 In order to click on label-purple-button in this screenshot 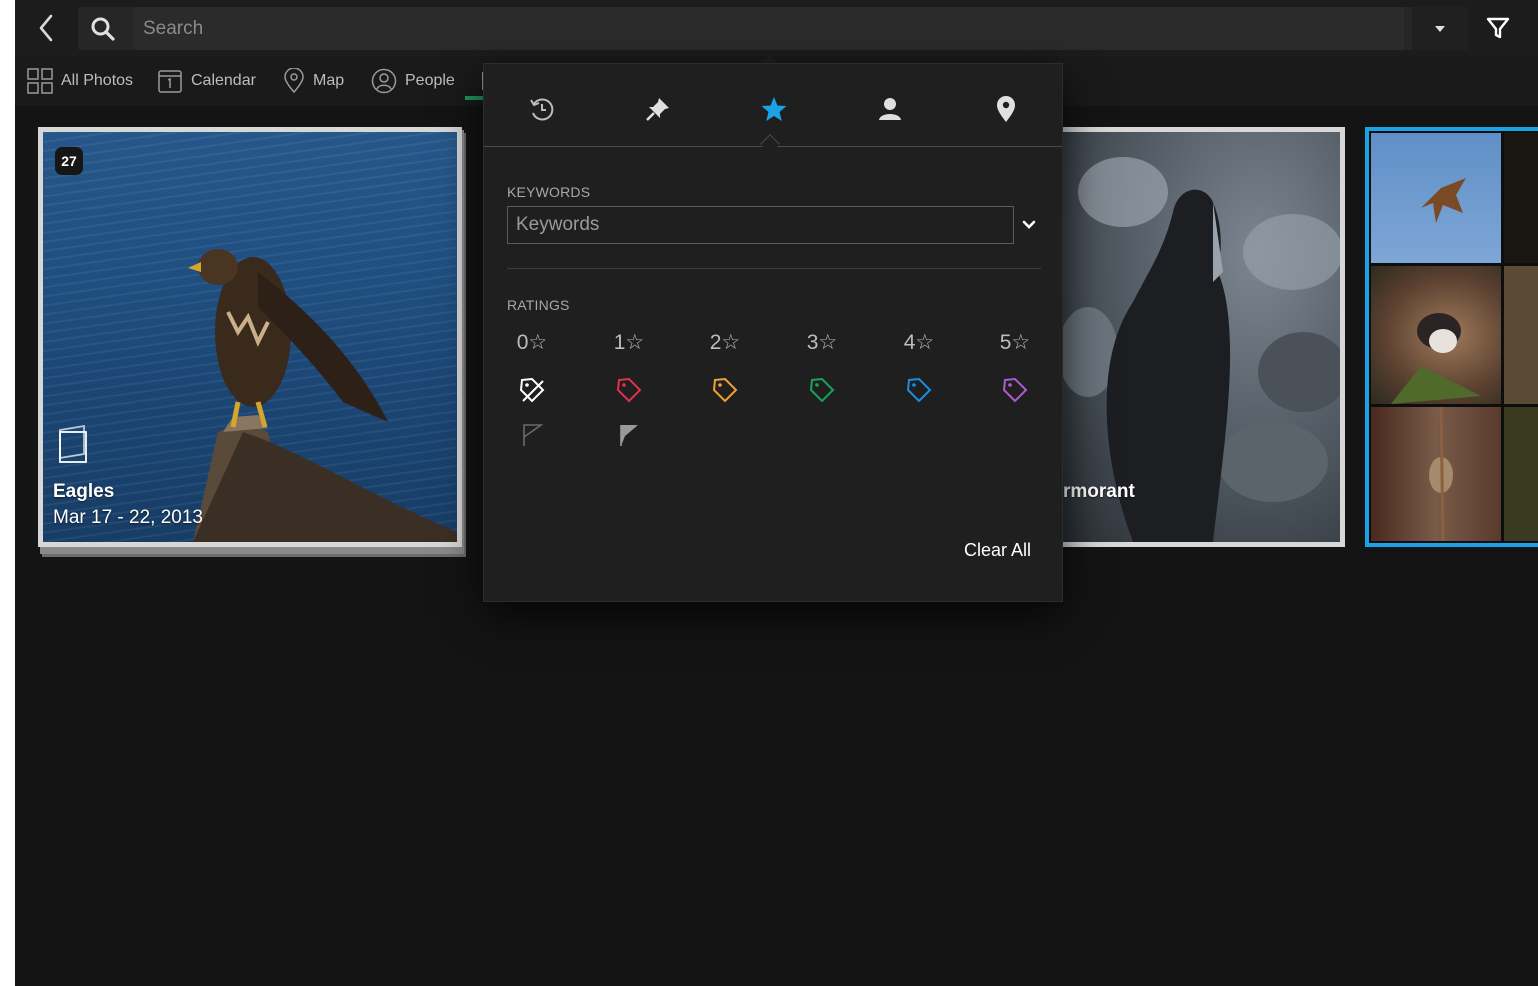, I will do `click(1015, 390)`.